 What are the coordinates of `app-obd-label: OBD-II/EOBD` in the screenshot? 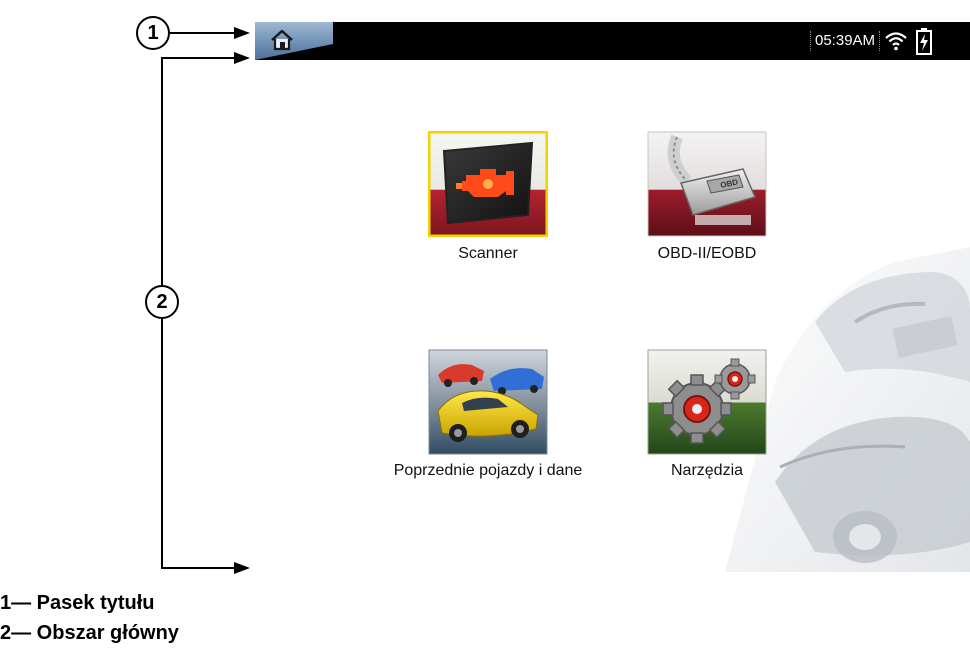 It's located at (707, 253).